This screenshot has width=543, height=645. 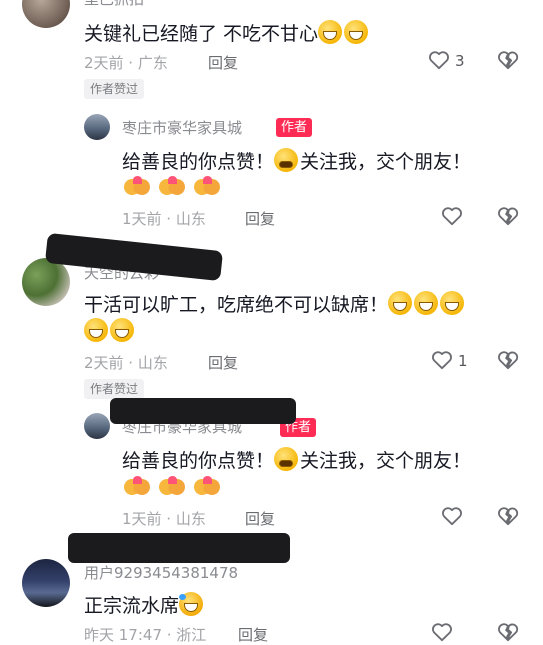 What do you see at coordinates (126, 363) in the screenshot?
I see `comment-time-location: 2天前 · 山东` at bounding box center [126, 363].